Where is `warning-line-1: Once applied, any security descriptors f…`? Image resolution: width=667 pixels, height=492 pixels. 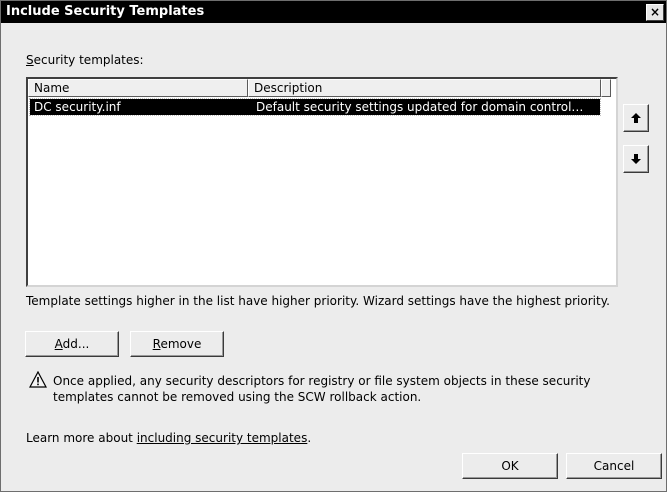
warning-line-1: Once applied, any security descriptors f… is located at coordinates (322, 381).